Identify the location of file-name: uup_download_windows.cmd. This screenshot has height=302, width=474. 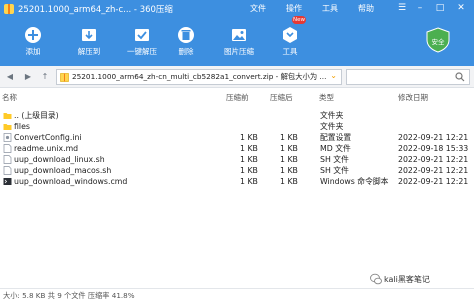
(71, 181).